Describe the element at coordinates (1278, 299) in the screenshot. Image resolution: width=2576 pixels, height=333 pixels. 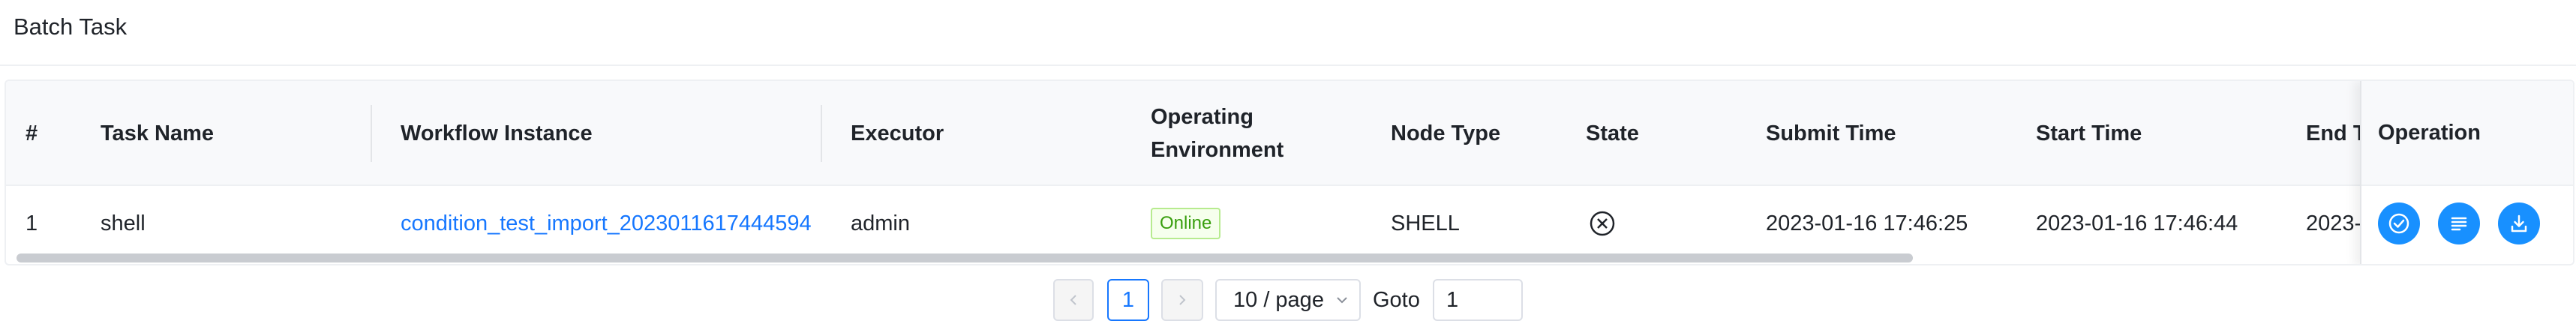
I see `page-size-value: 10 / page` at that location.